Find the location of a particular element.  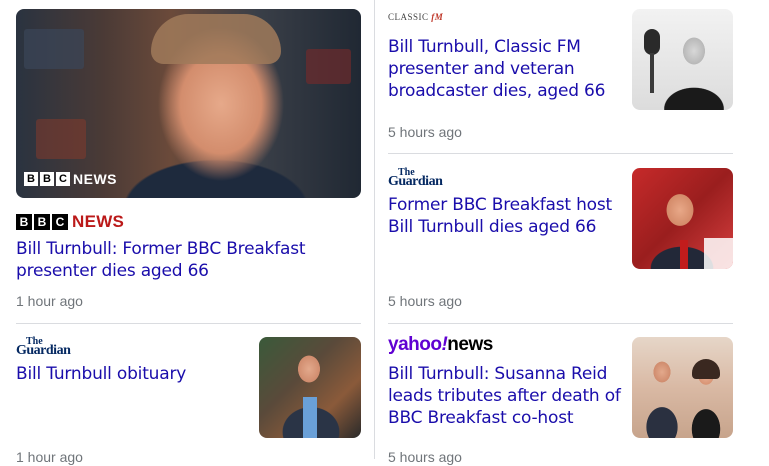

bbc-news-image-badge: B B C NEWS is located at coordinates (70, 179).